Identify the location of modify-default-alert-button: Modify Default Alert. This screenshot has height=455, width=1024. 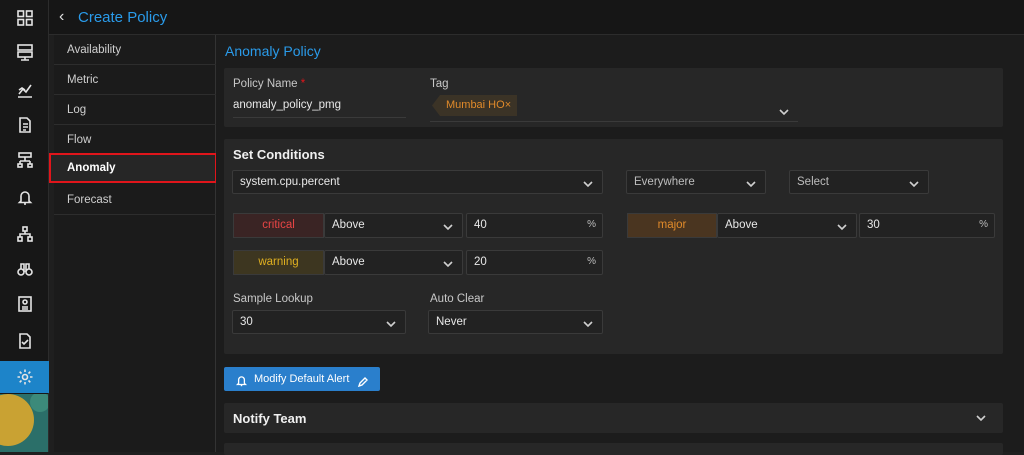
(302, 379).